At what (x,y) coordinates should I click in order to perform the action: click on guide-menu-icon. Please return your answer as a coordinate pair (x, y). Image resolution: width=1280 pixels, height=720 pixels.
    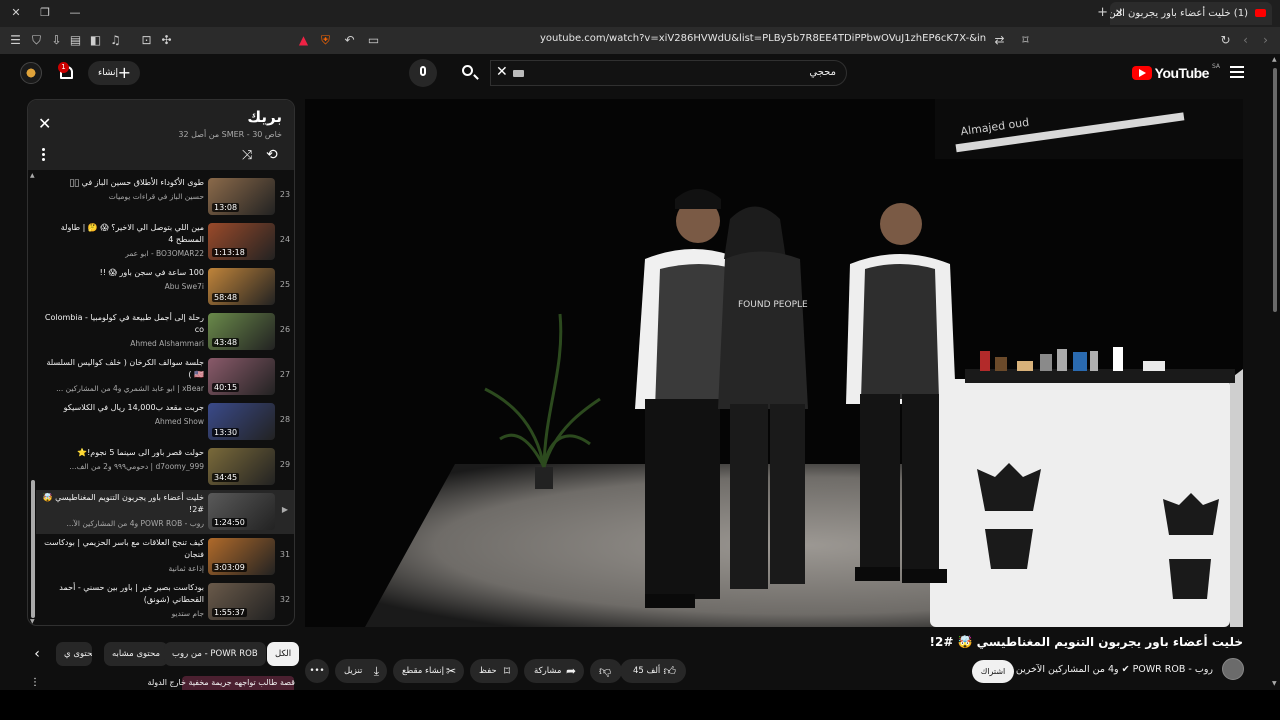
    Looking at the image, I should click on (1237, 72).